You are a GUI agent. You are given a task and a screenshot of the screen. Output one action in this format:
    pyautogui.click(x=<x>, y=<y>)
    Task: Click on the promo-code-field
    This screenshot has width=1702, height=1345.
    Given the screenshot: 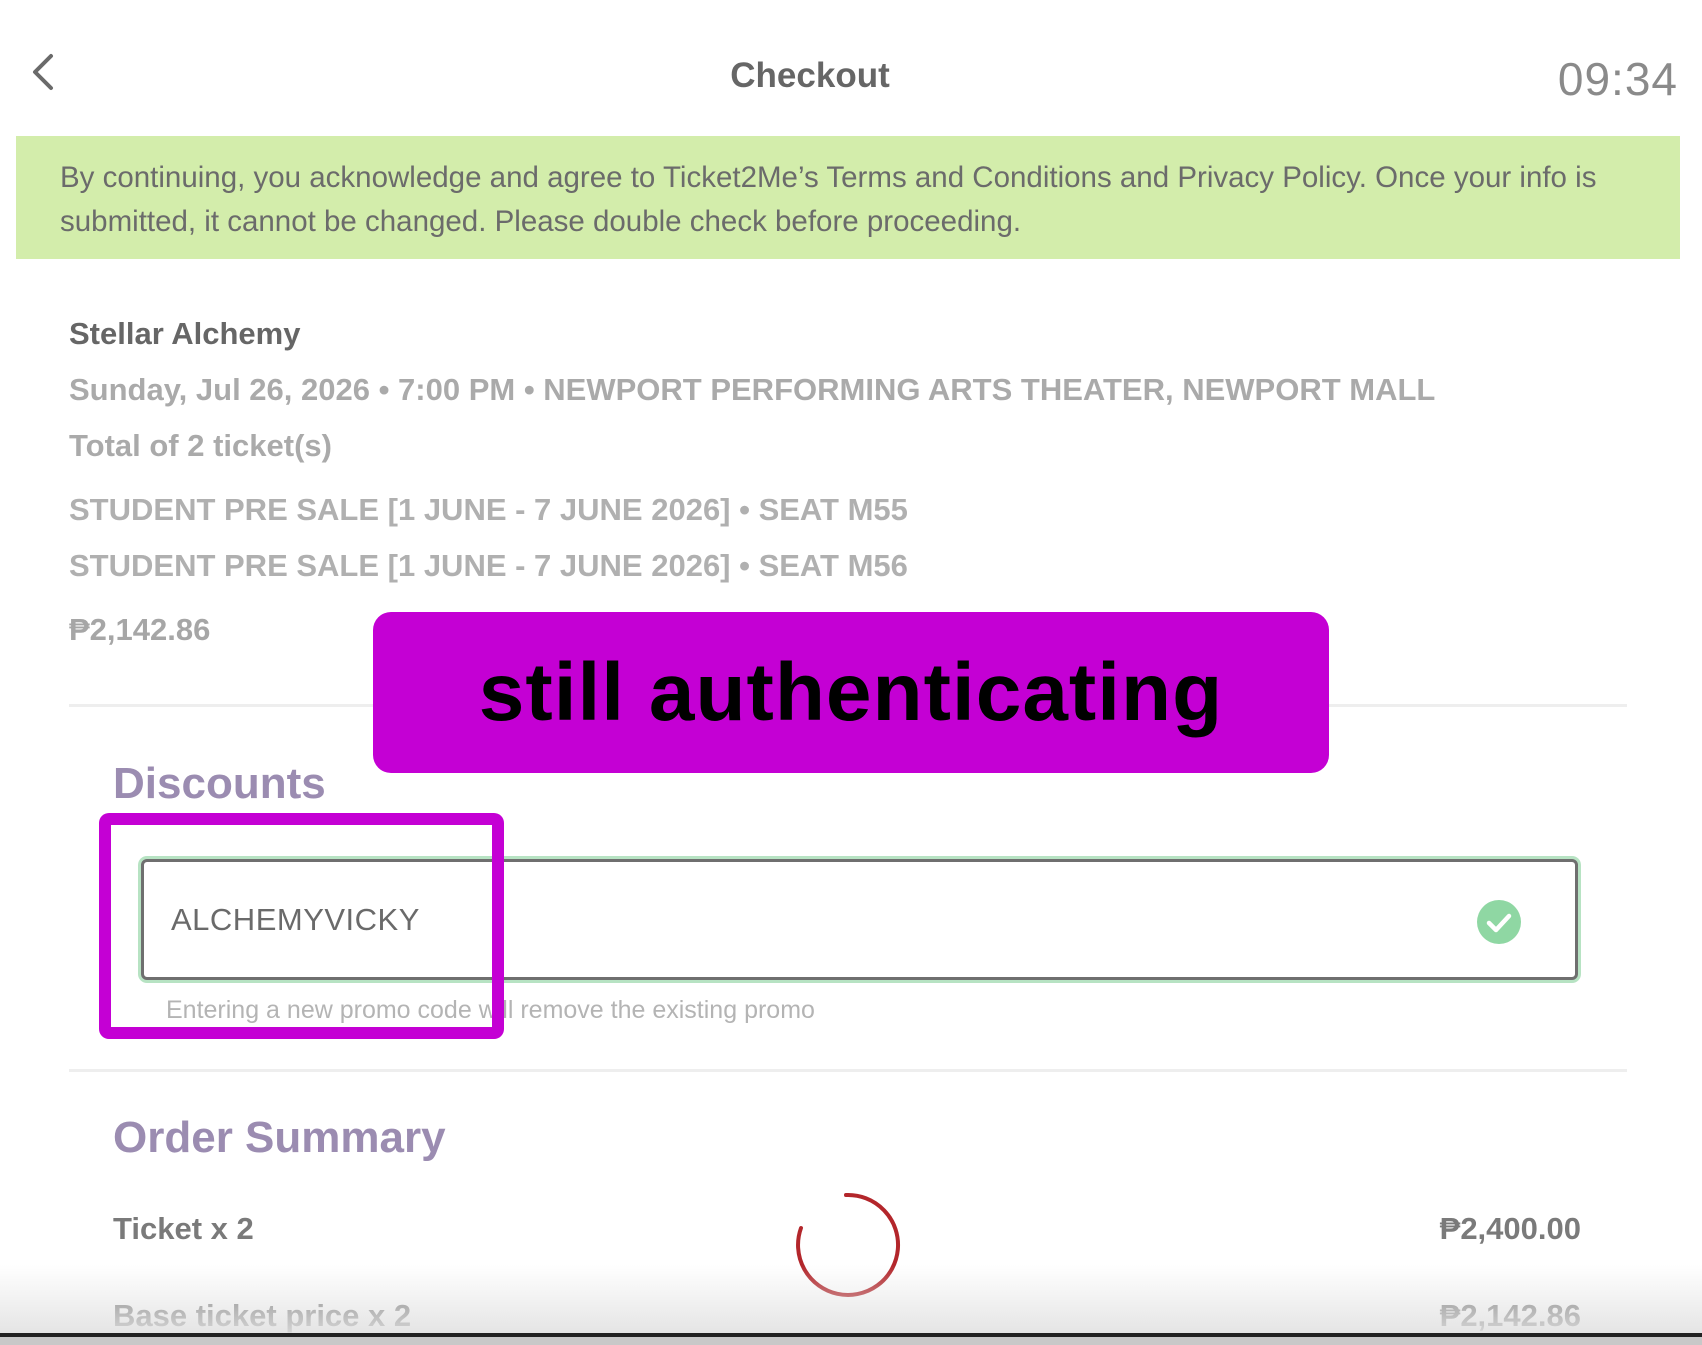 What is the action you would take?
    pyautogui.click(x=859, y=919)
    